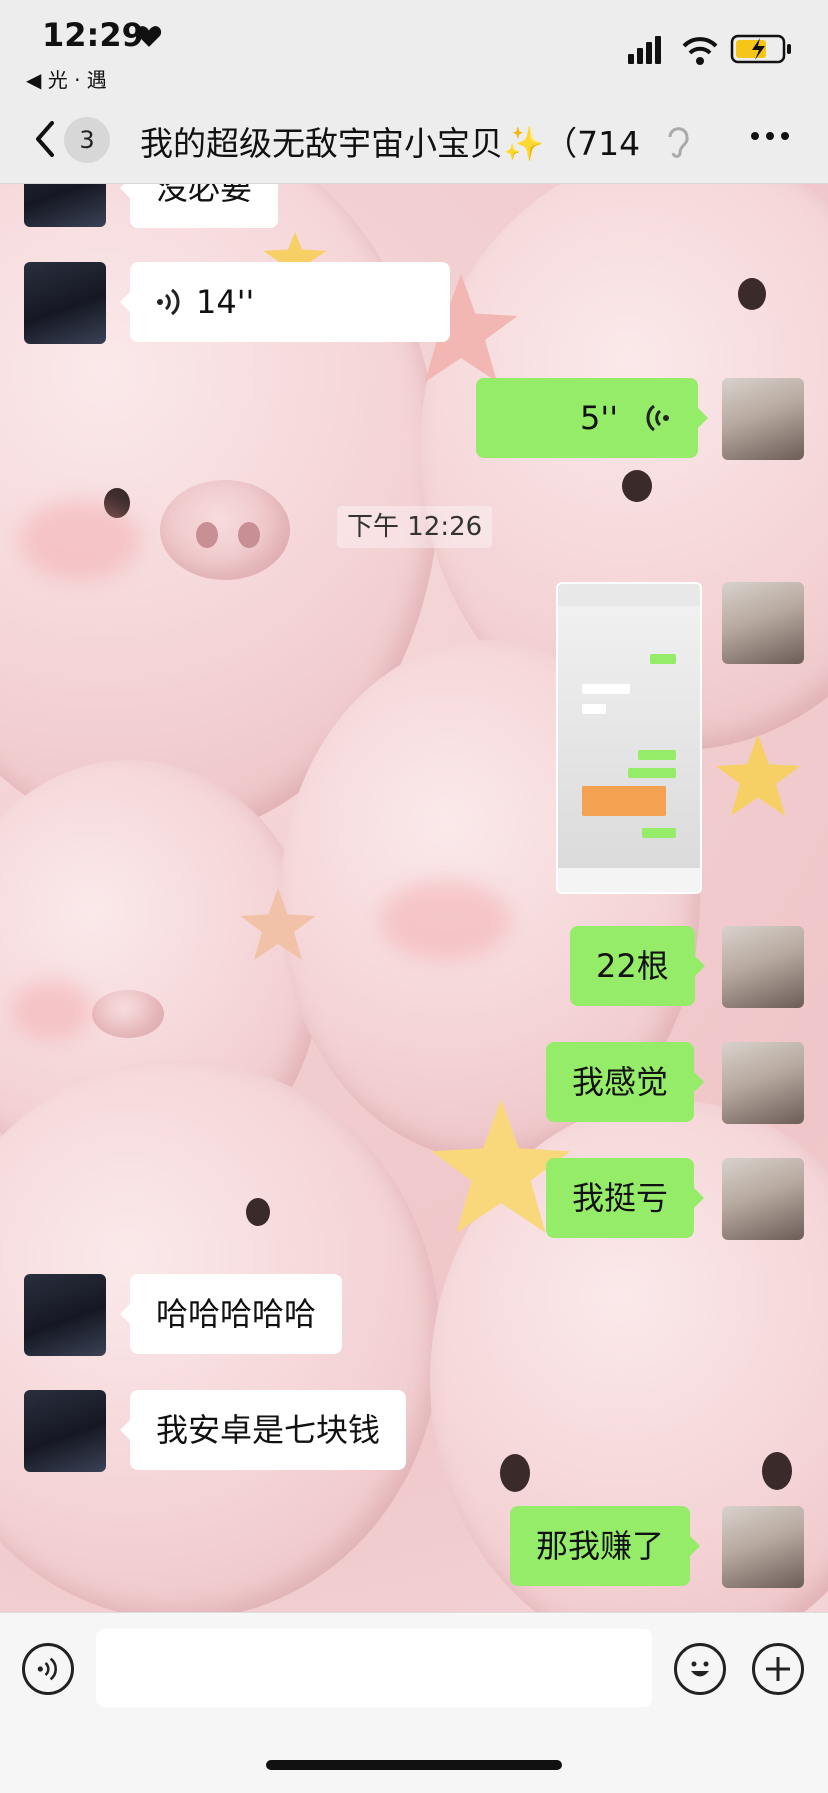 This screenshot has height=1793, width=828. I want to click on more-functions-button, so click(778, 1669).